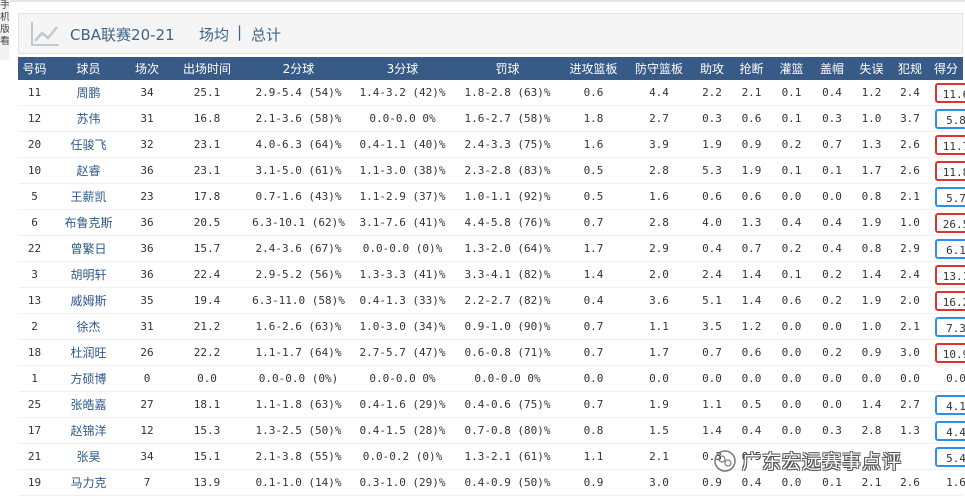 This screenshot has width=965, height=504. What do you see at coordinates (659, 274) in the screenshot?
I see `col-dreb-cell: 2.0` at bounding box center [659, 274].